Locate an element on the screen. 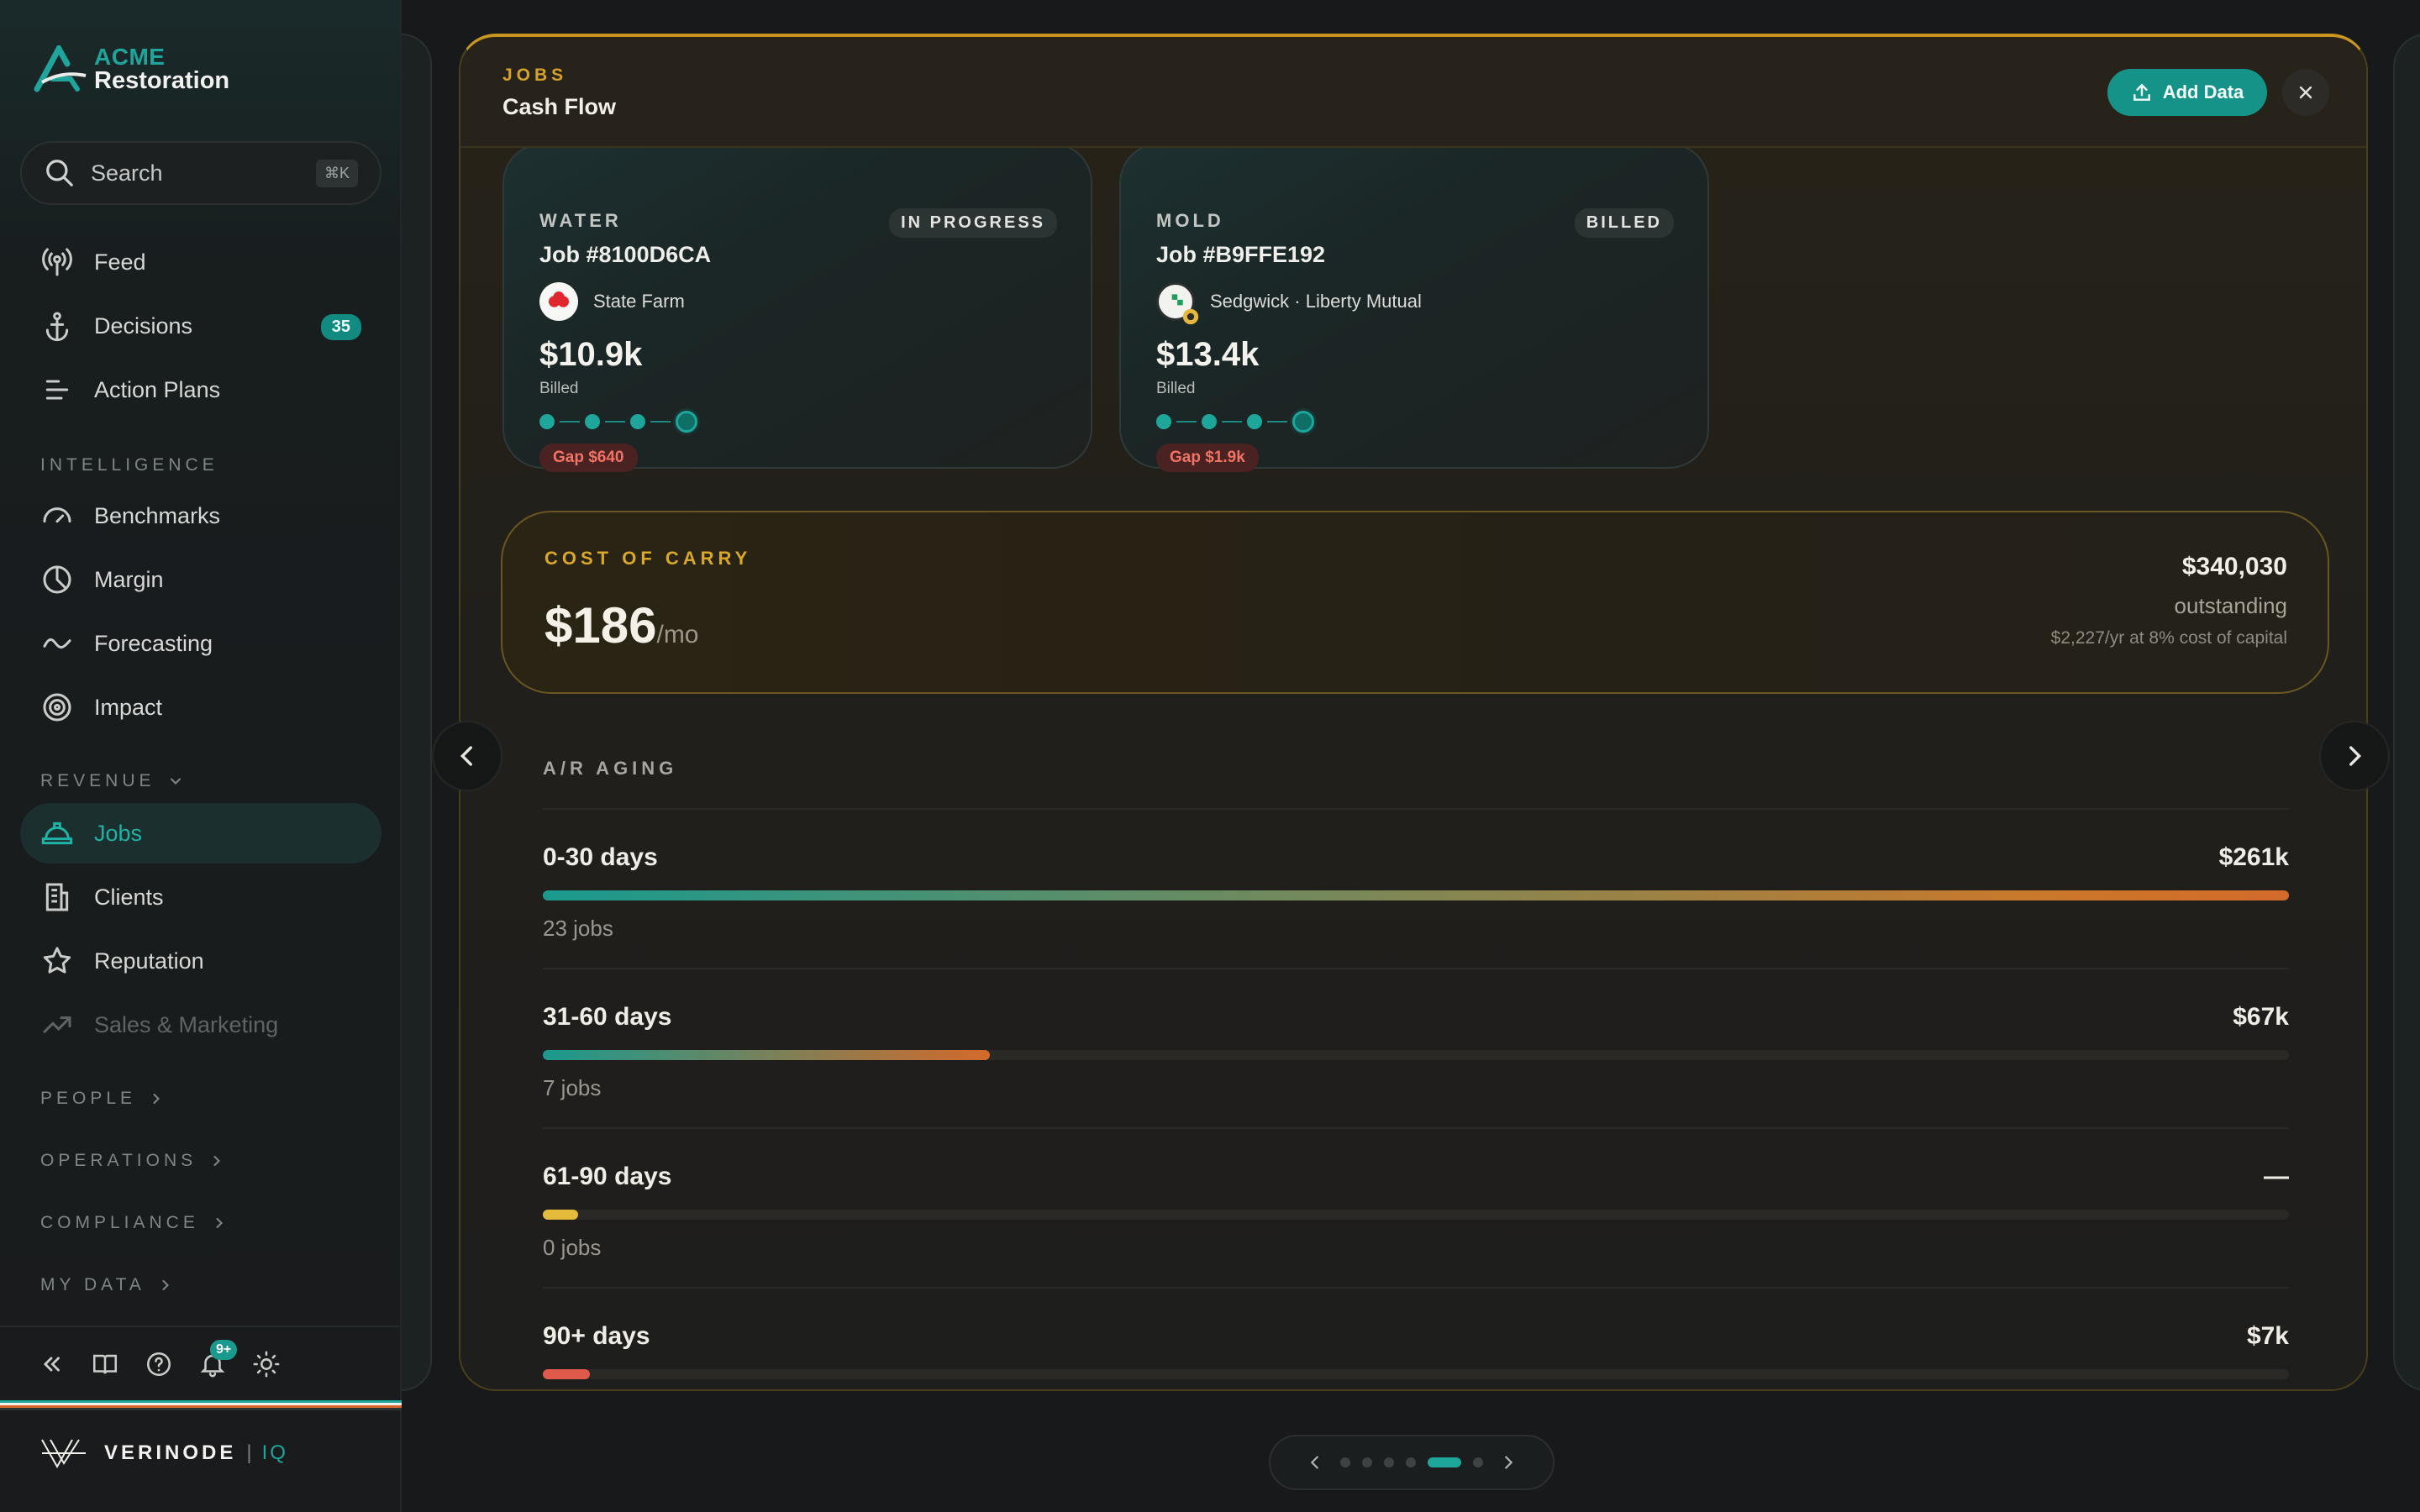 The width and height of the screenshot is (2420, 1512). aging-row: 0-30 days $261k 23 jobs is located at coordinates (1416, 888).